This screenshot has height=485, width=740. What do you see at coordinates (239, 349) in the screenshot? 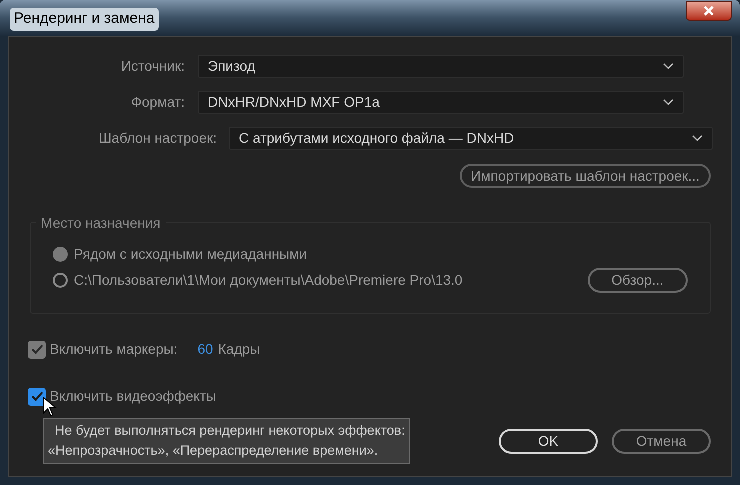
I see `unit-label: Кадры` at bounding box center [239, 349].